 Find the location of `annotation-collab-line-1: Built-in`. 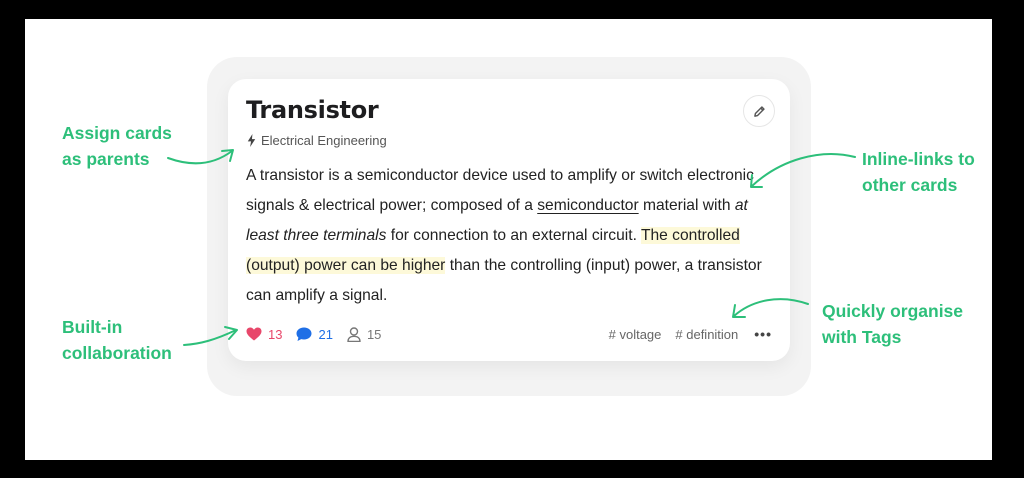

annotation-collab-line-1: Built-in is located at coordinates (92, 327).